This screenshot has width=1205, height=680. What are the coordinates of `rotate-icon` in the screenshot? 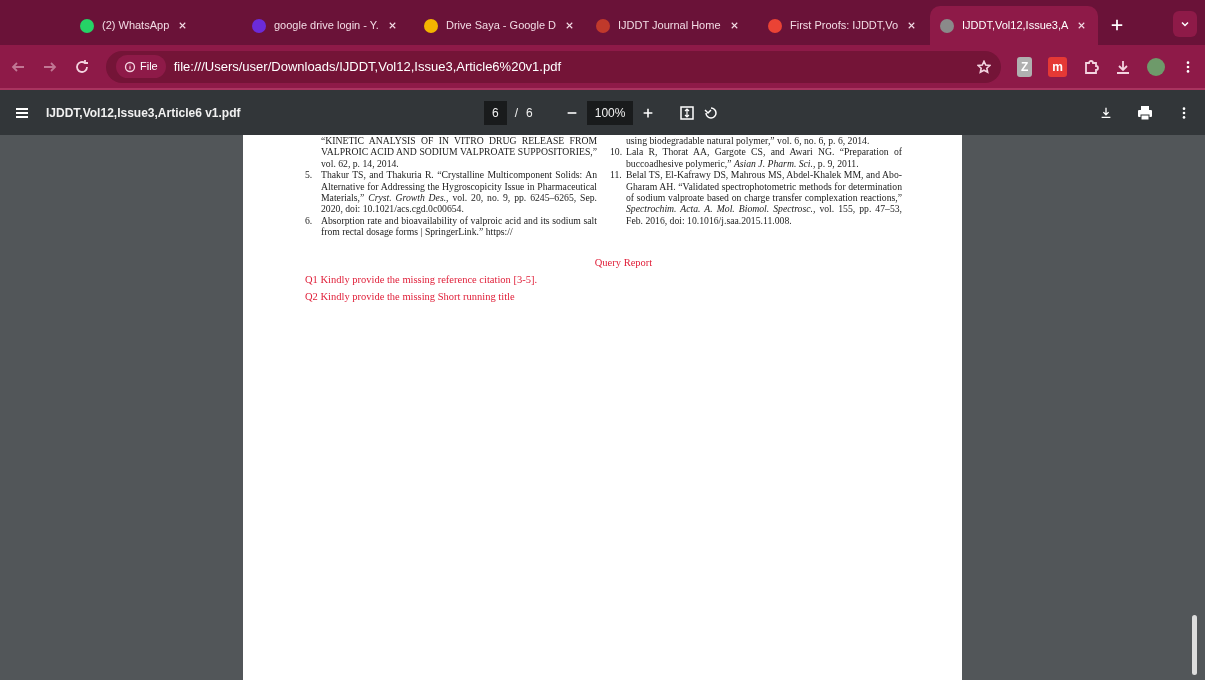 It's located at (711, 112).